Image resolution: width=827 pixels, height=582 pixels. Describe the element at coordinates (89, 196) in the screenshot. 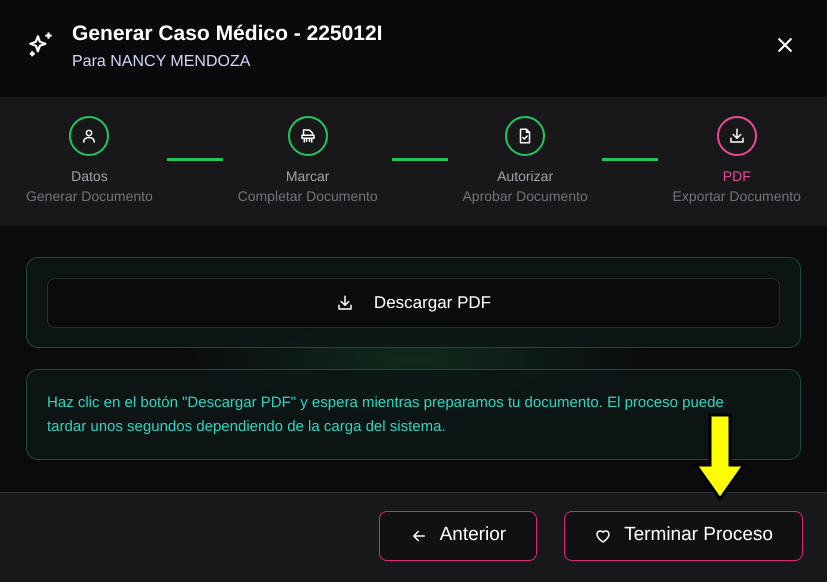

I see `step-caption: Generar Documento` at that location.